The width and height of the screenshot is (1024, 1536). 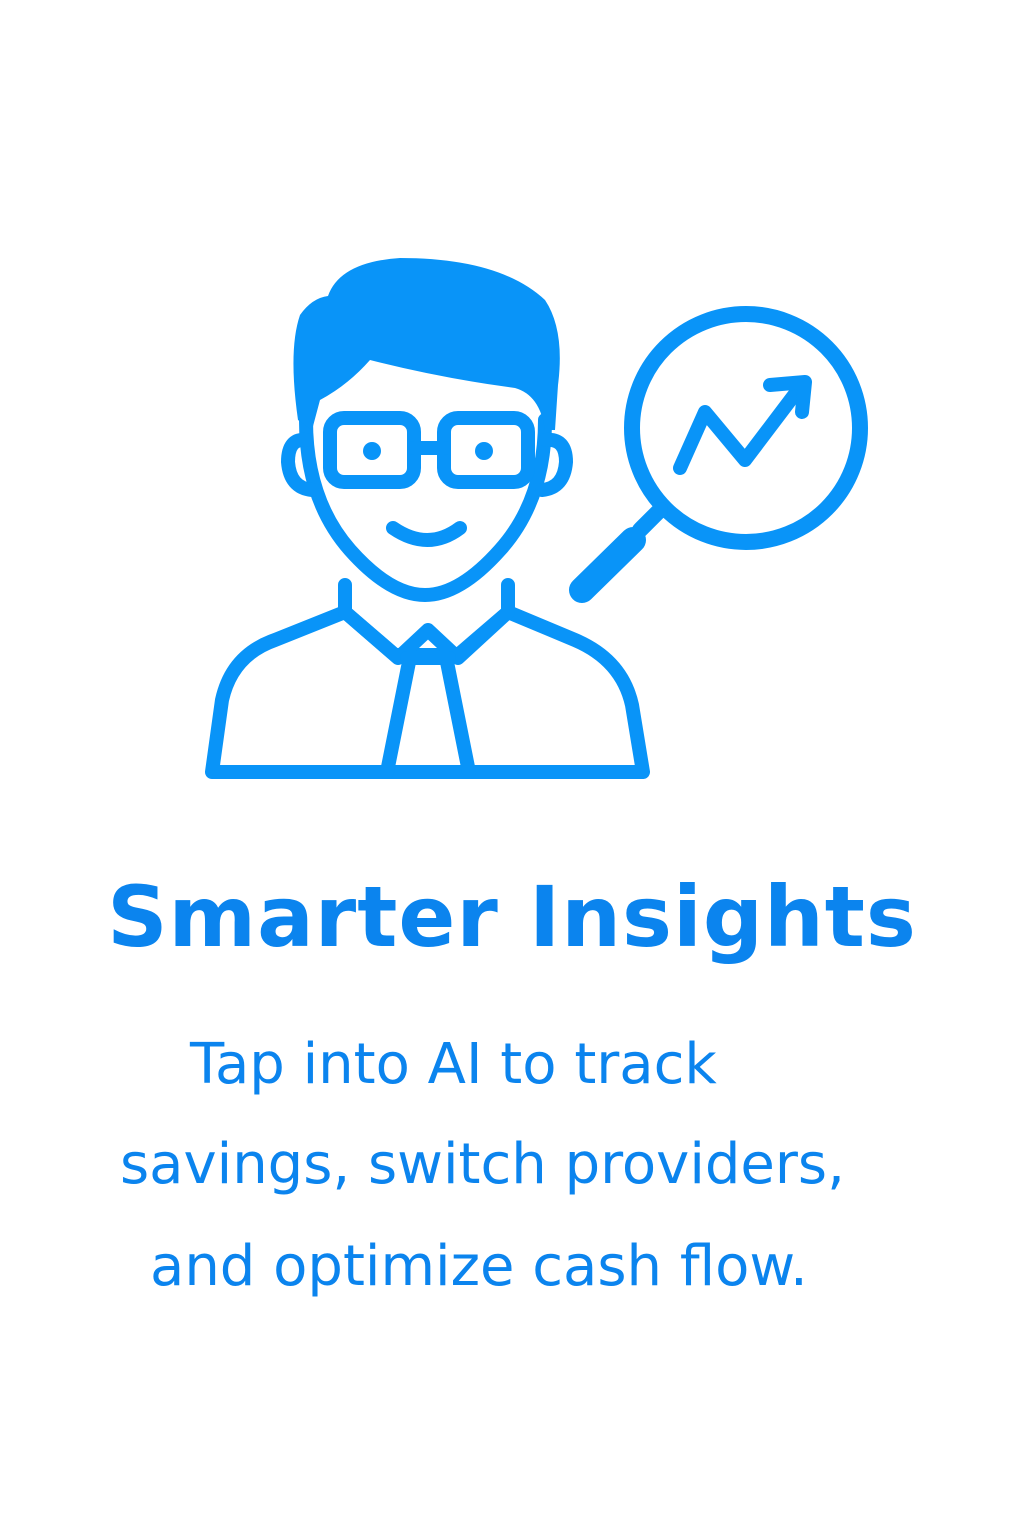 I want to click on description-line-1: Tap into AI to track, so click(x=453, y=1064).